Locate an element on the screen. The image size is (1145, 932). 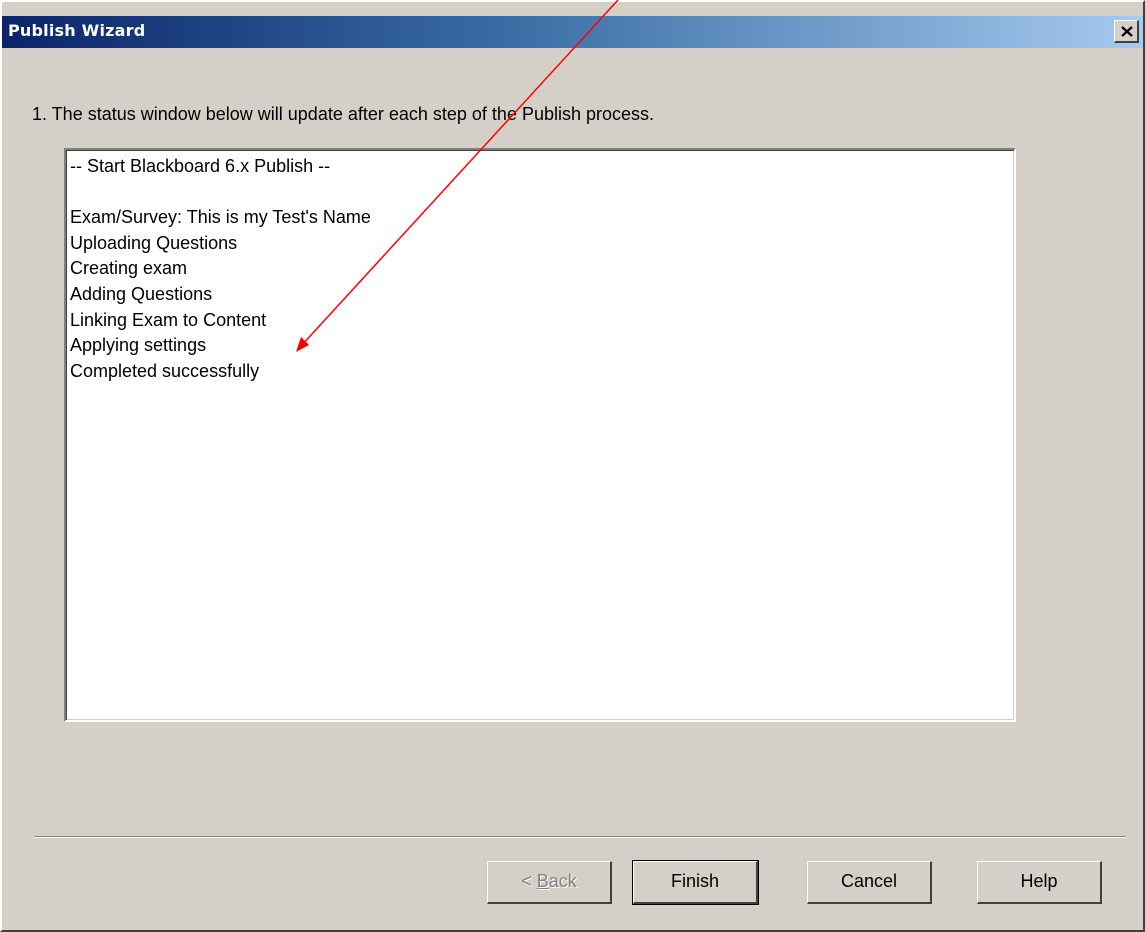
back-button-prefix: < is located at coordinates (529, 881).